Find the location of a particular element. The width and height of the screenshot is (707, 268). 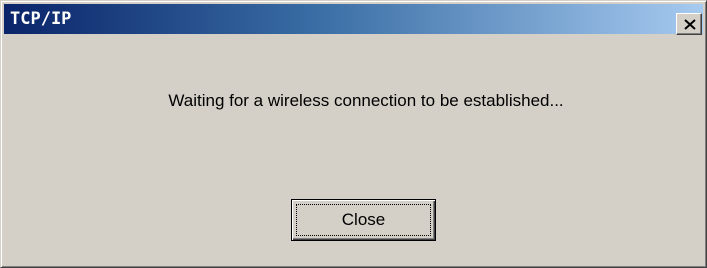

close-button: Close is located at coordinates (363, 220).